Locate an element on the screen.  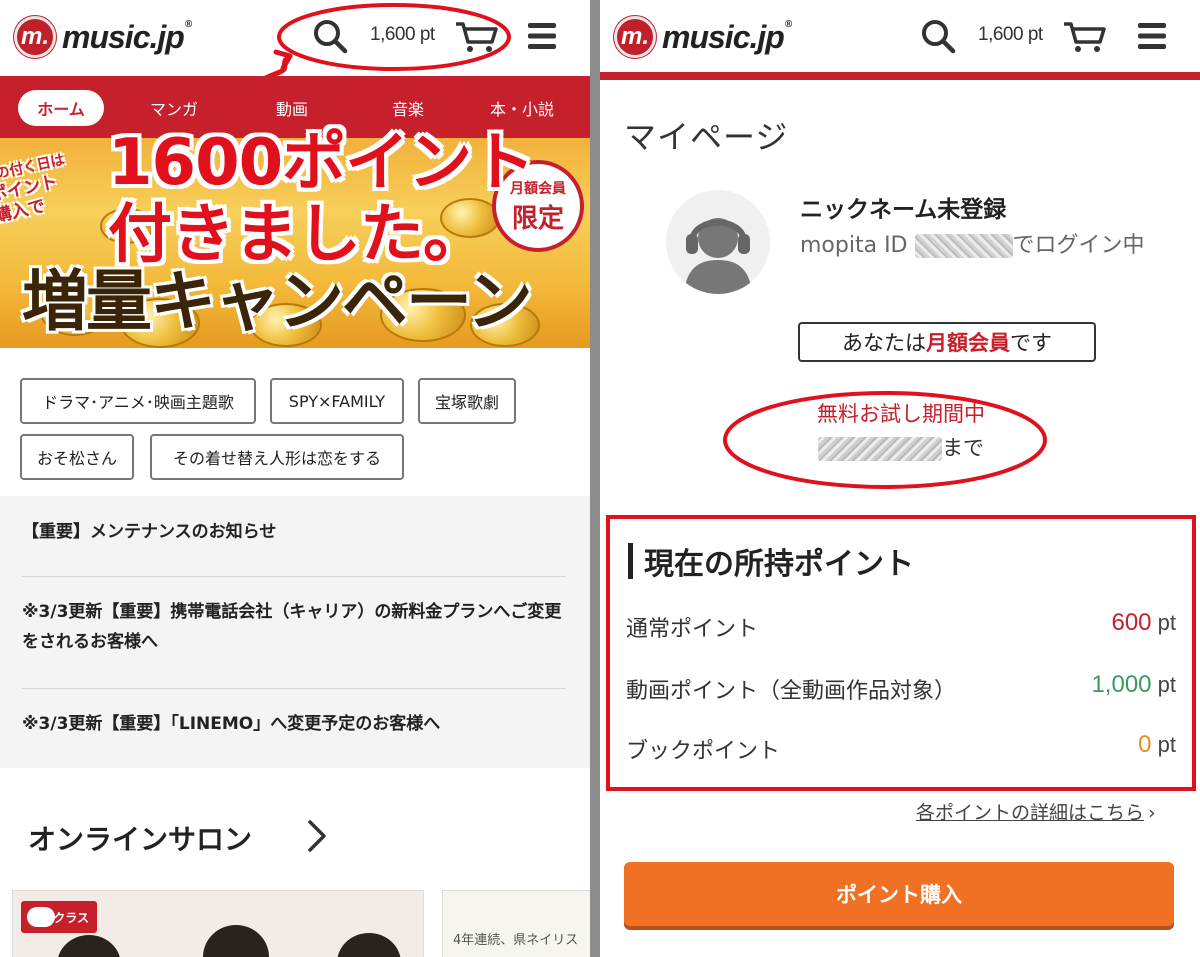
redacted-id is located at coordinates (963, 246).